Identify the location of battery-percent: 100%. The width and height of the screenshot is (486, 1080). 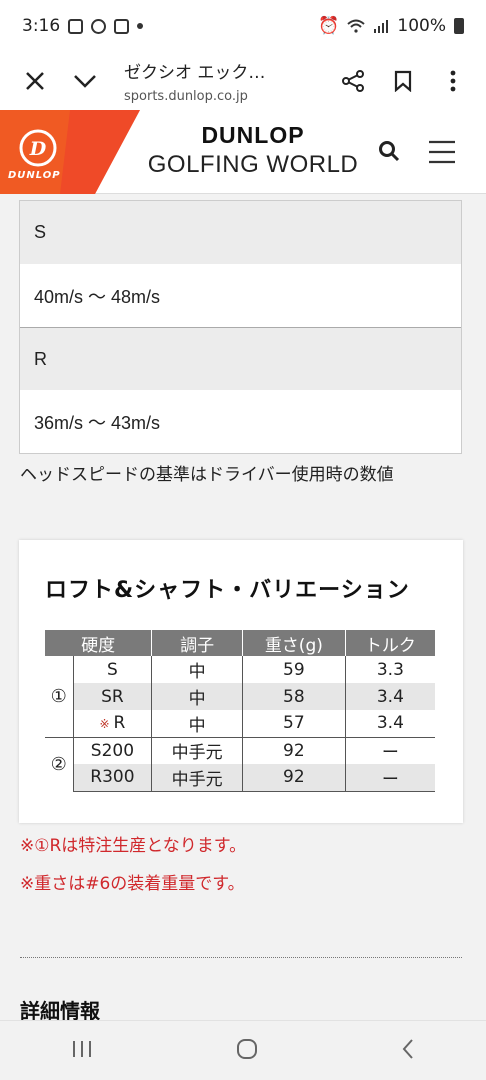
(421, 26).